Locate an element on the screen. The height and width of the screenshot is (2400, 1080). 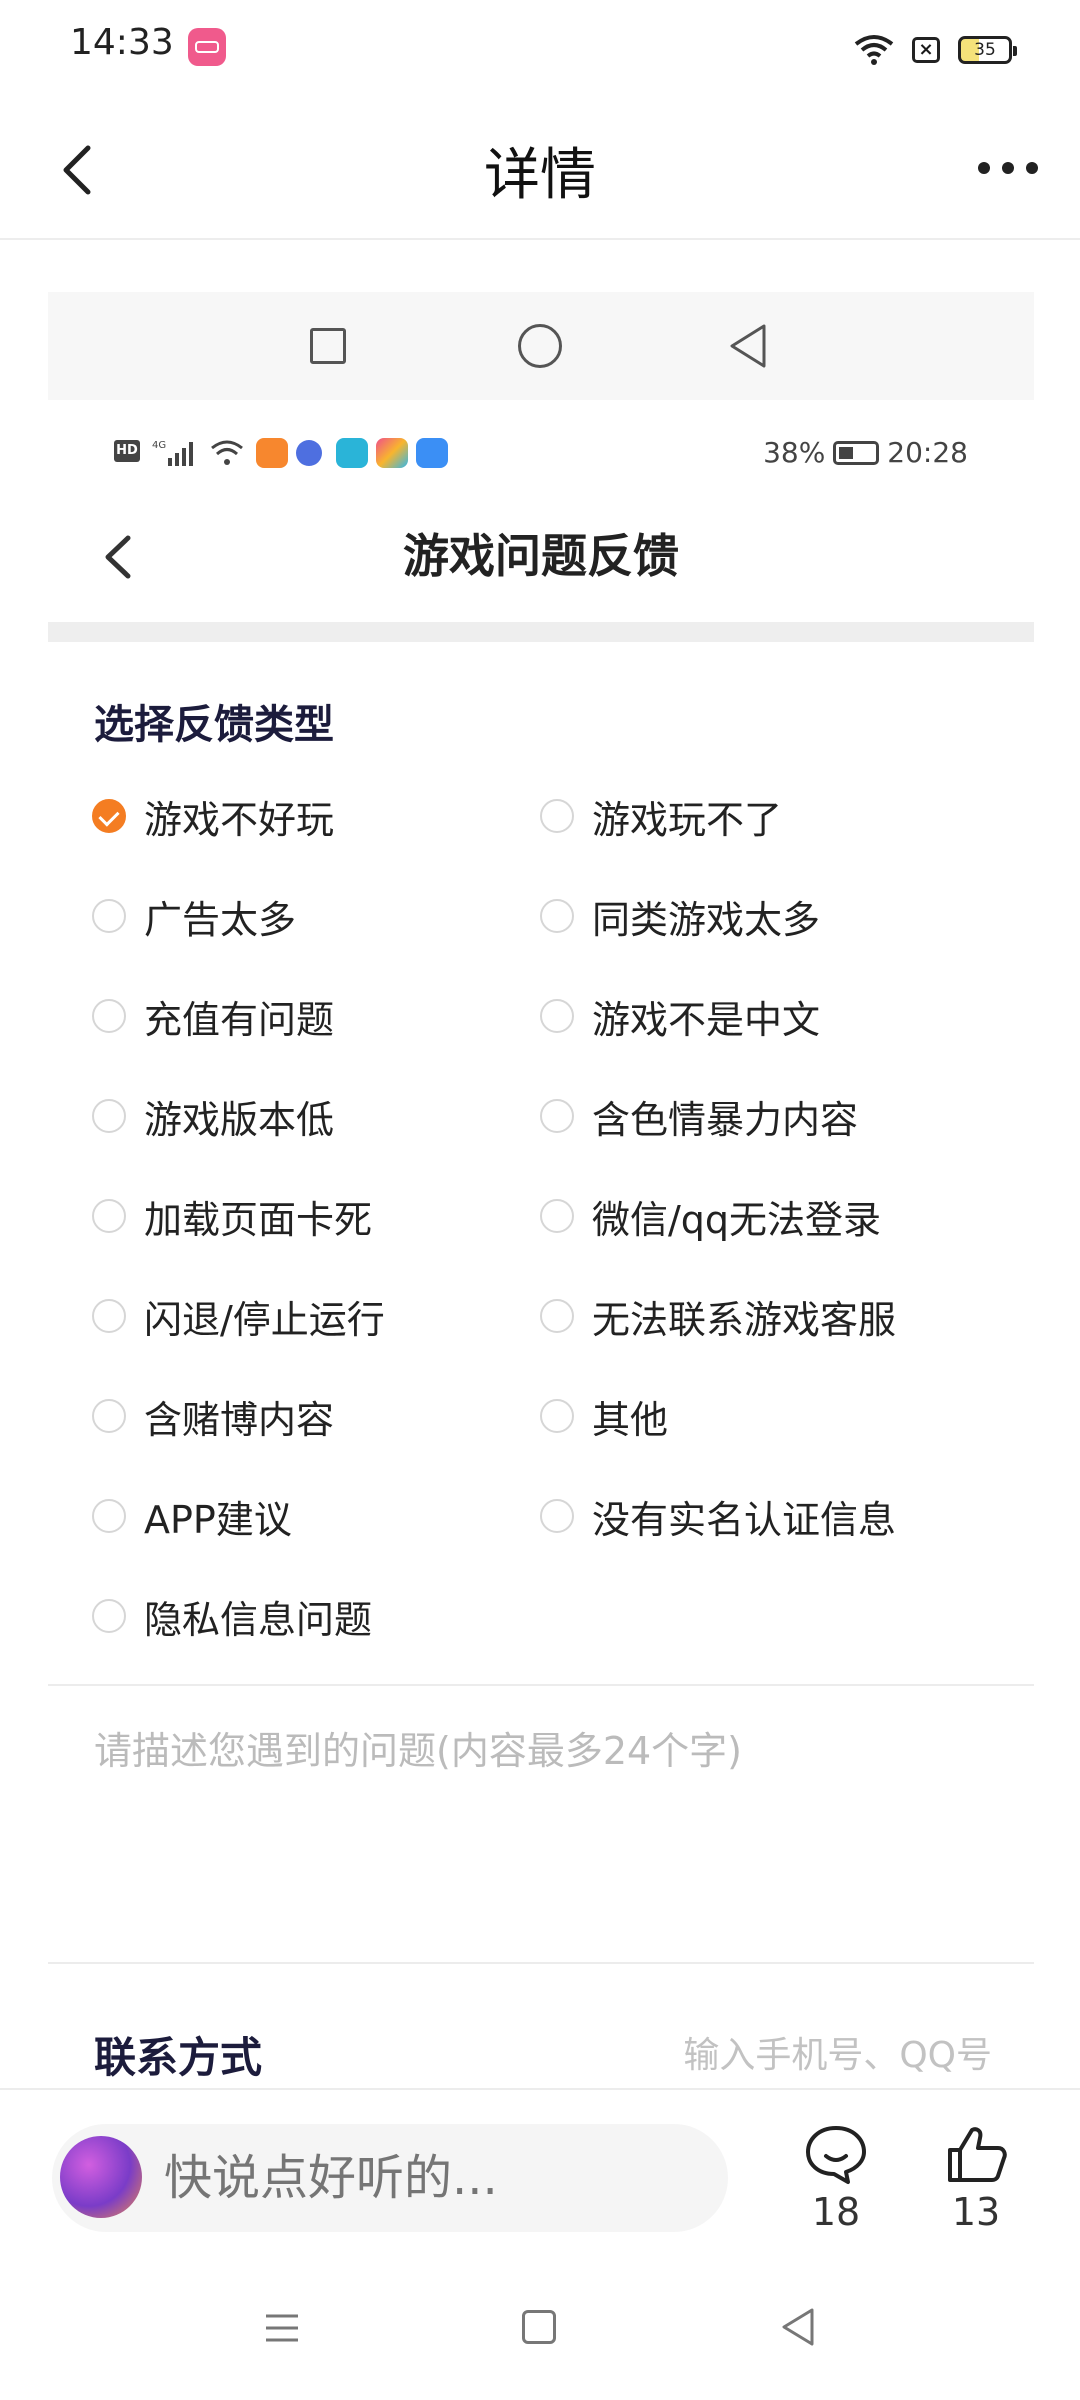
battery-percent: 38% is located at coordinates (794, 452).